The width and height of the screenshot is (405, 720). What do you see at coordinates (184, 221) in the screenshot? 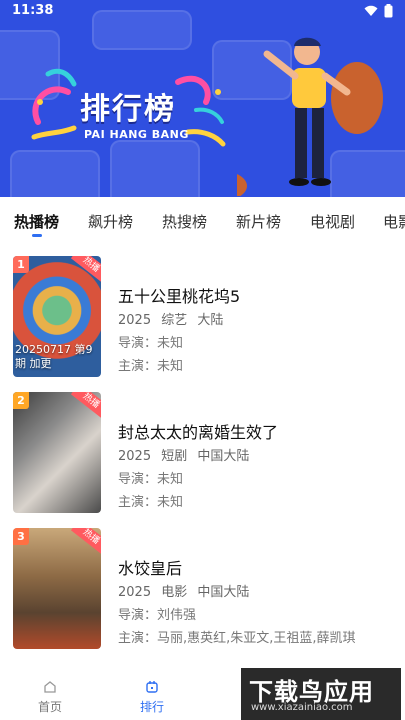
I see `tab-hot-search: 热搜榜` at bounding box center [184, 221].